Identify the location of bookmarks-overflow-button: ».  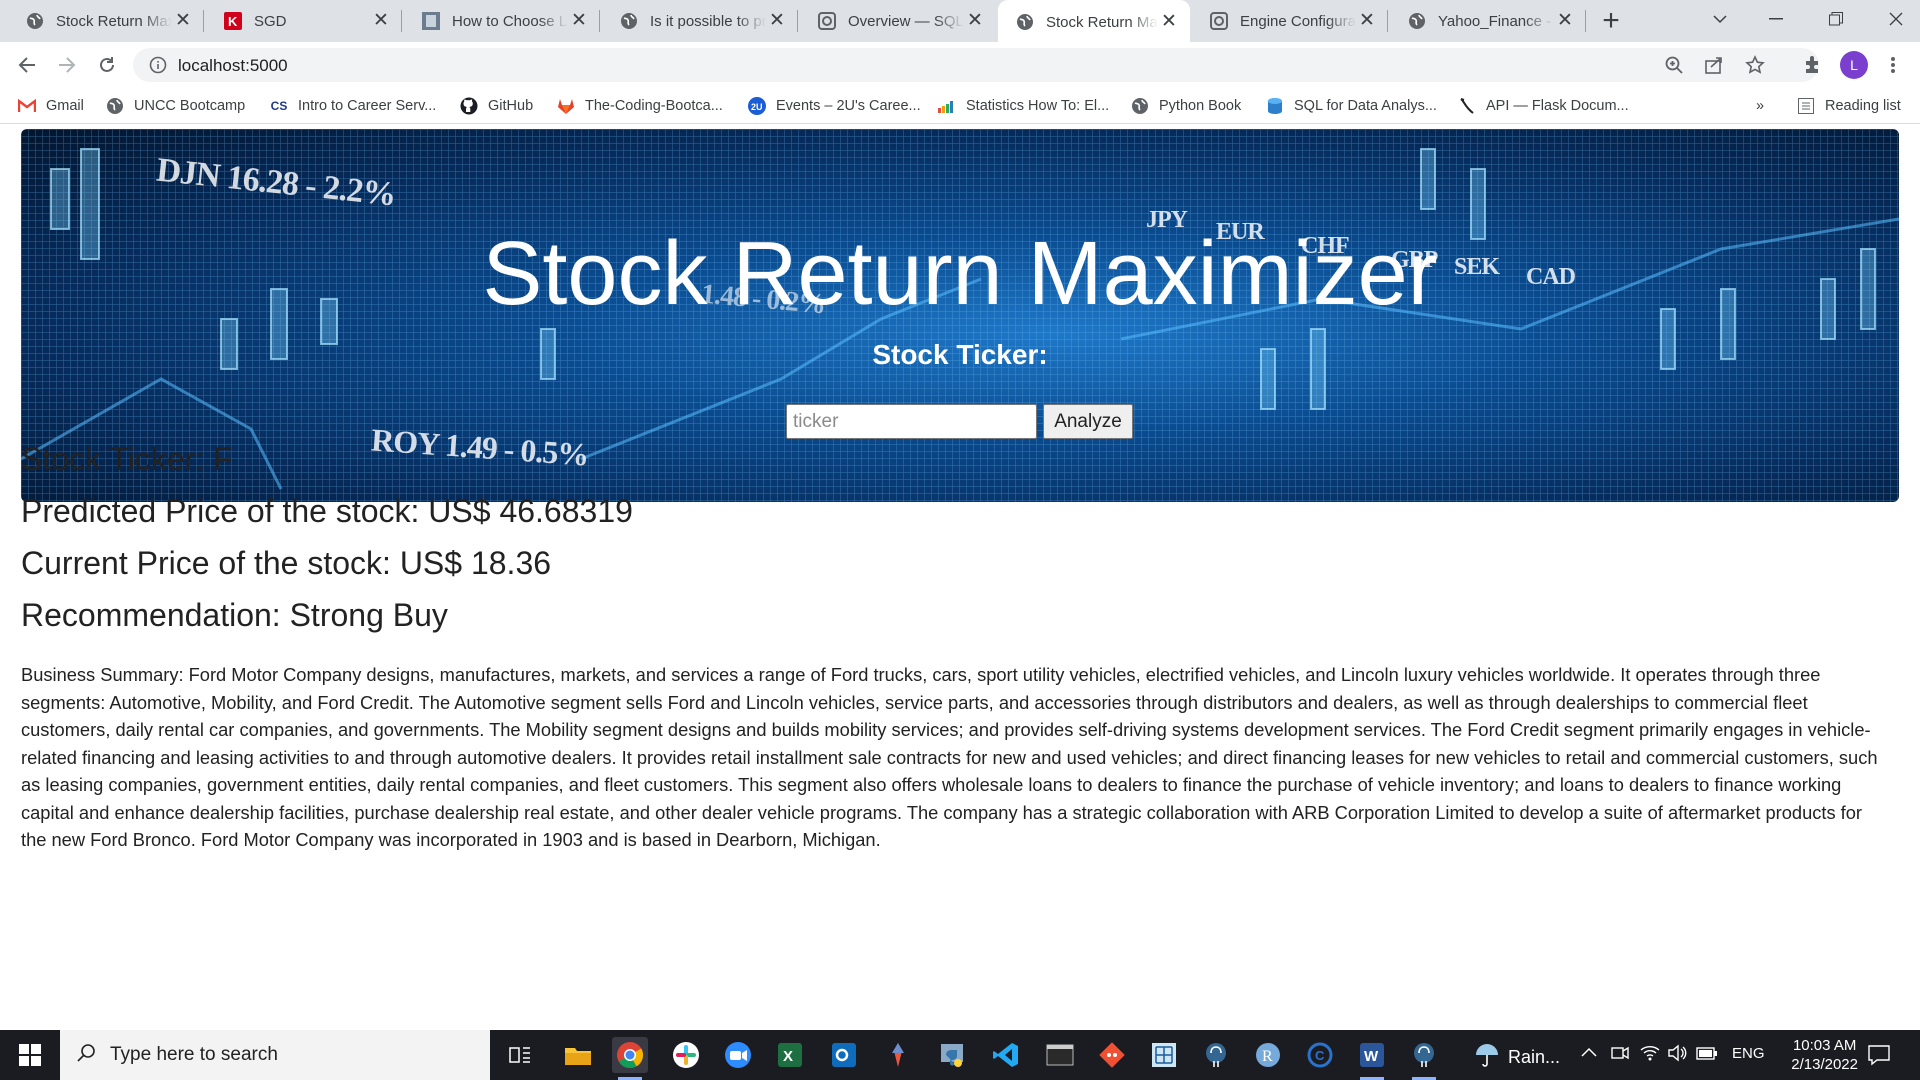
(1760, 106).